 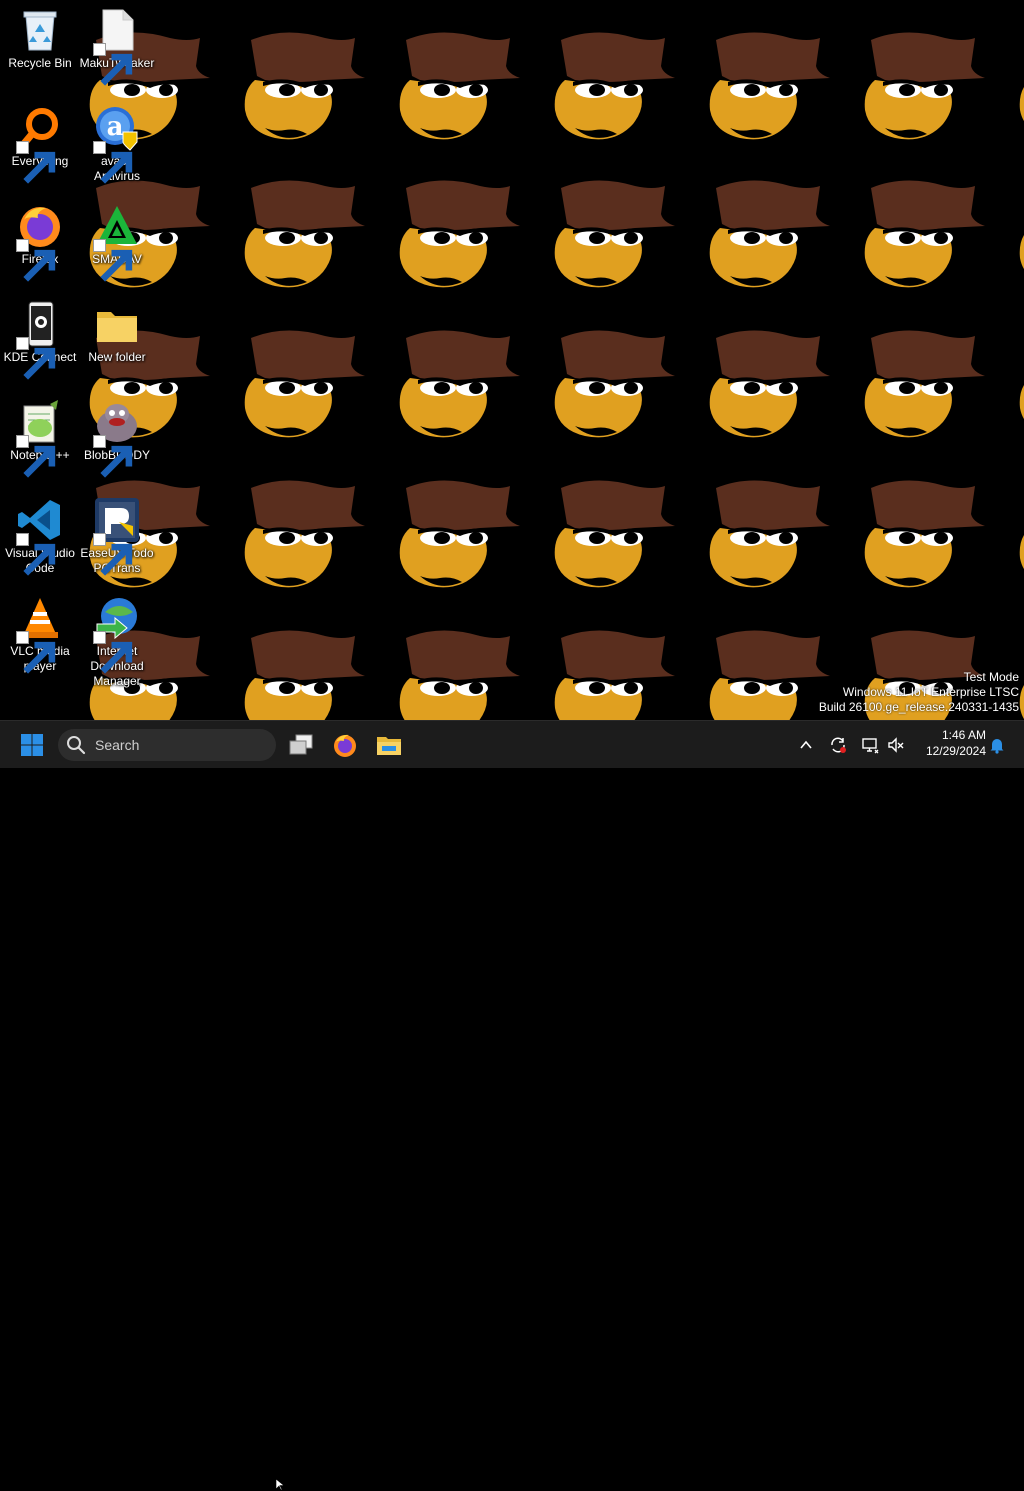 I want to click on everything-search-icon, so click(x=40, y=144).